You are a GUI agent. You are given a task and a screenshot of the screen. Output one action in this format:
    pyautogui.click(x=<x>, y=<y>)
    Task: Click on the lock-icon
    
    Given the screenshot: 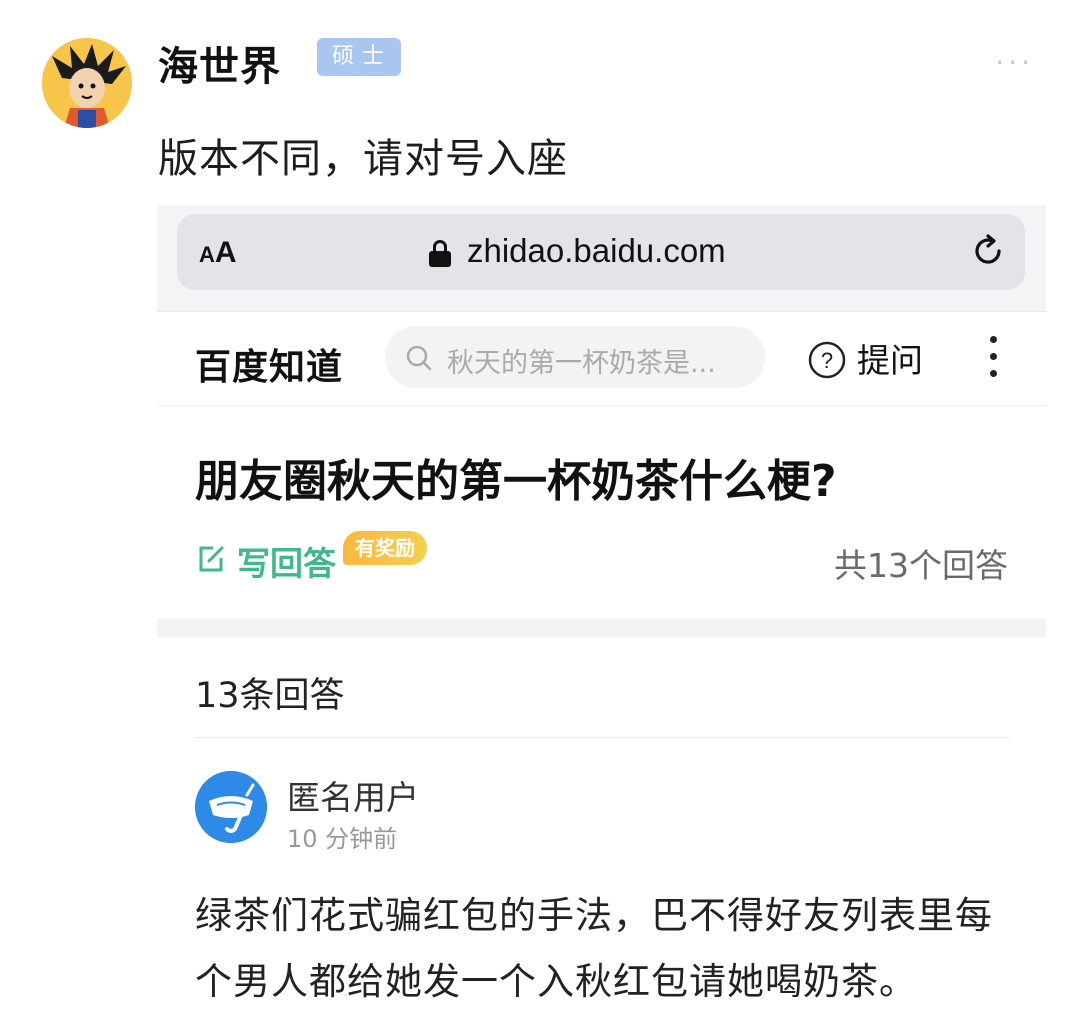 What is the action you would take?
    pyautogui.click(x=440, y=253)
    